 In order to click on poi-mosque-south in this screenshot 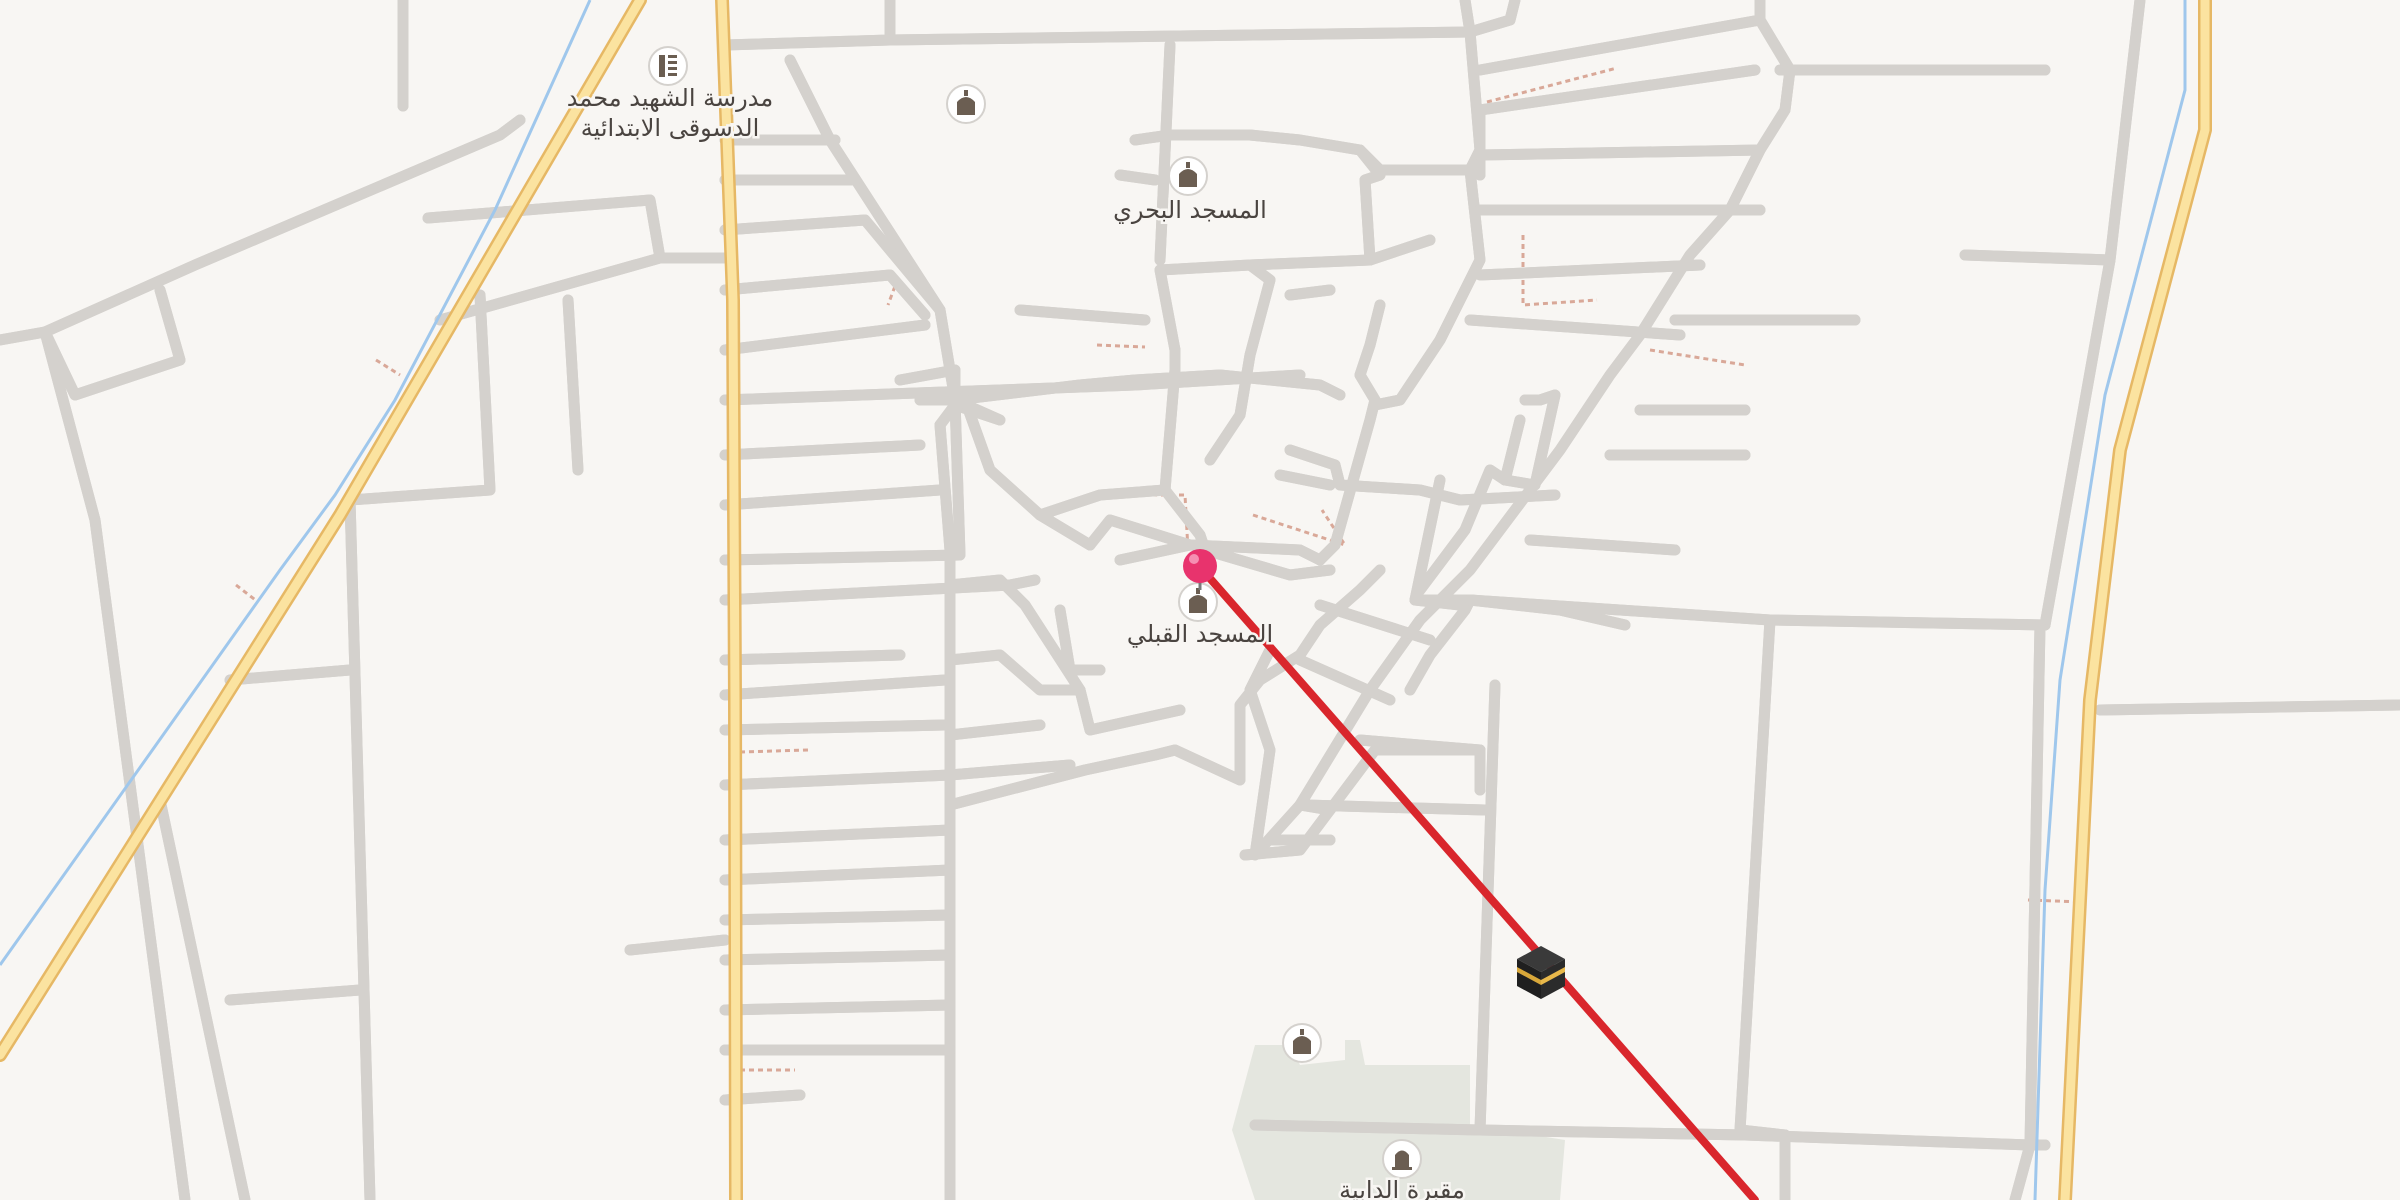, I will do `click(1302, 1043)`.